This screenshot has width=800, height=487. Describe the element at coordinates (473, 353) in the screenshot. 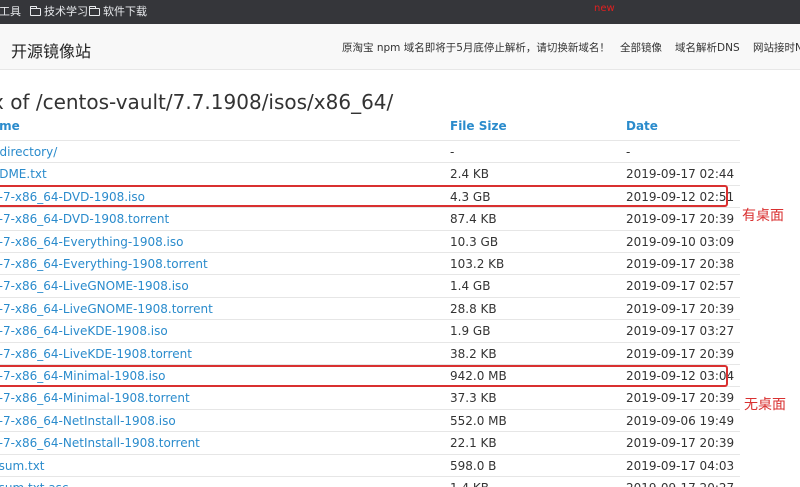

I see `file-size: 38.2 KB` at that location.